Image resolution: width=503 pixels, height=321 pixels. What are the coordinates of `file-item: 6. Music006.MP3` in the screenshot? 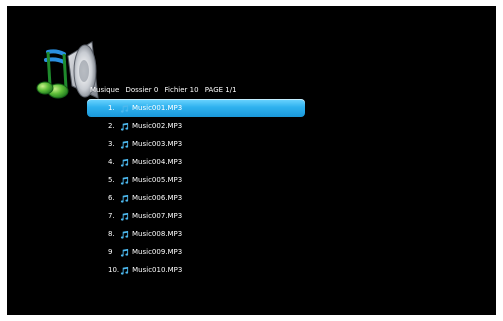 It's located at (200, 198).